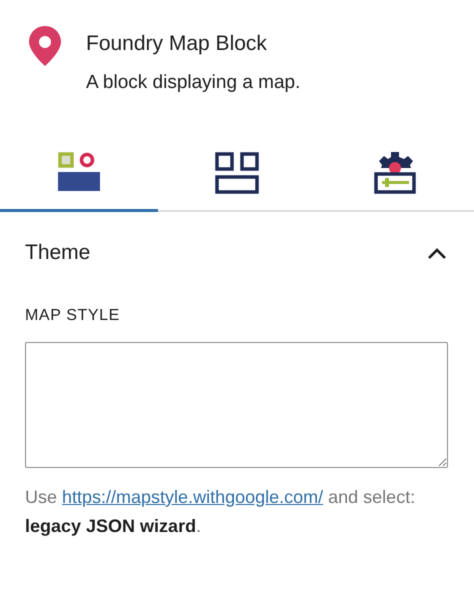  Describe the element at coordinates (73, 316) in the screenshot. I see `field-label: MAP STYLE` at that location.